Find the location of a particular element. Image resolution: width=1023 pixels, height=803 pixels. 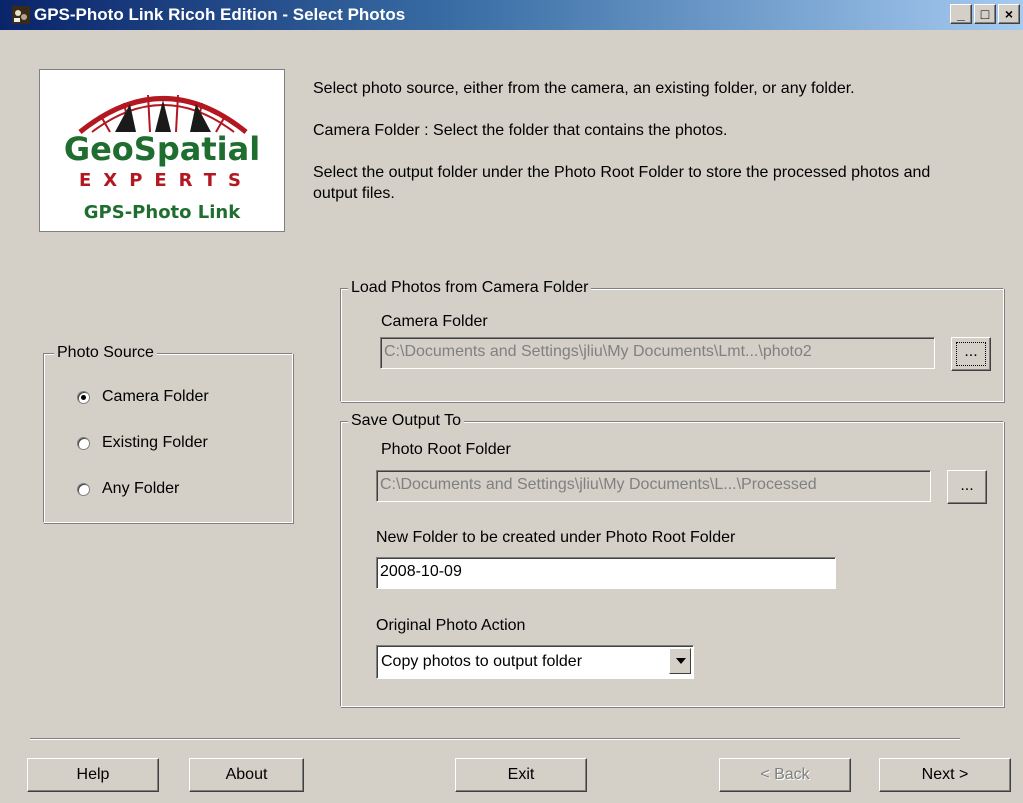

save-output-legend: Save Output To is located at coordinates (406, 421).